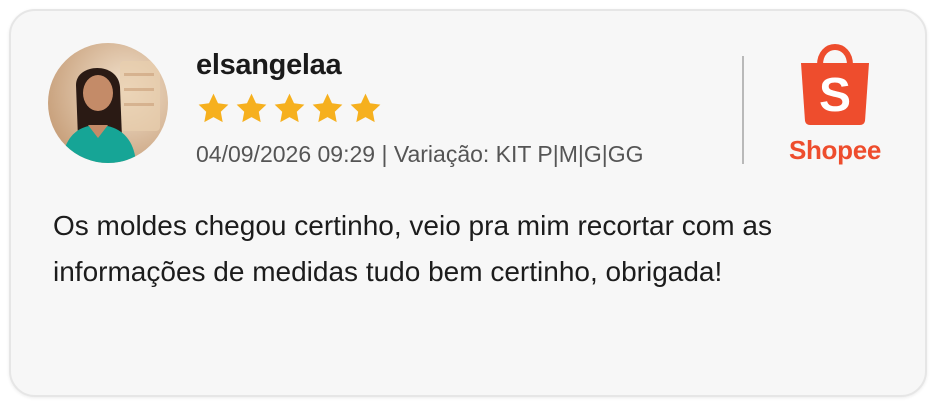 This screenshot has height=419, width=940. I want to click on review-date: 04/09/2026 09:29, so click(286, 154).